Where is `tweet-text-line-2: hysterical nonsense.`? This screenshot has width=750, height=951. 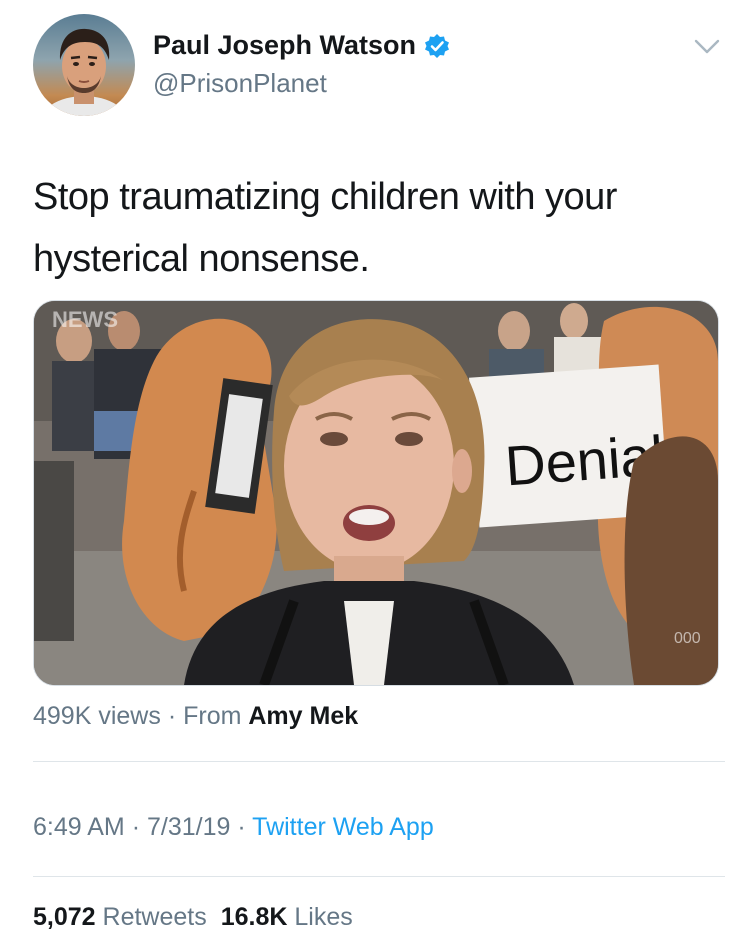
tweet-text-line-2: hysterical nonsense. is located at coordinates (201, 259).